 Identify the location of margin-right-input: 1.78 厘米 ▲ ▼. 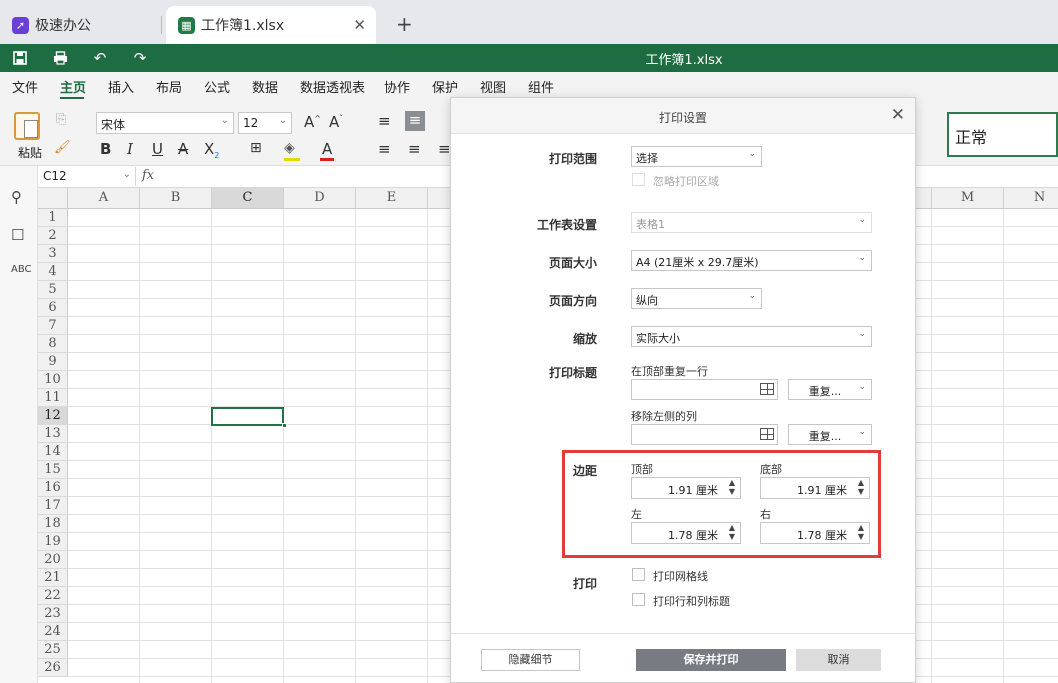
(815, 533).